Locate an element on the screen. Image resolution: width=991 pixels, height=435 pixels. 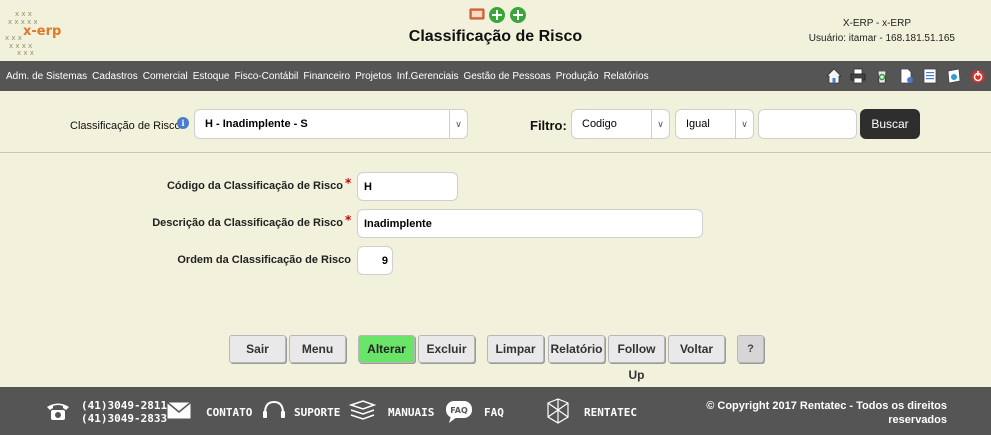
ordem-label: Ordem da Classificação de Risco is located at coordinates (264, 260).